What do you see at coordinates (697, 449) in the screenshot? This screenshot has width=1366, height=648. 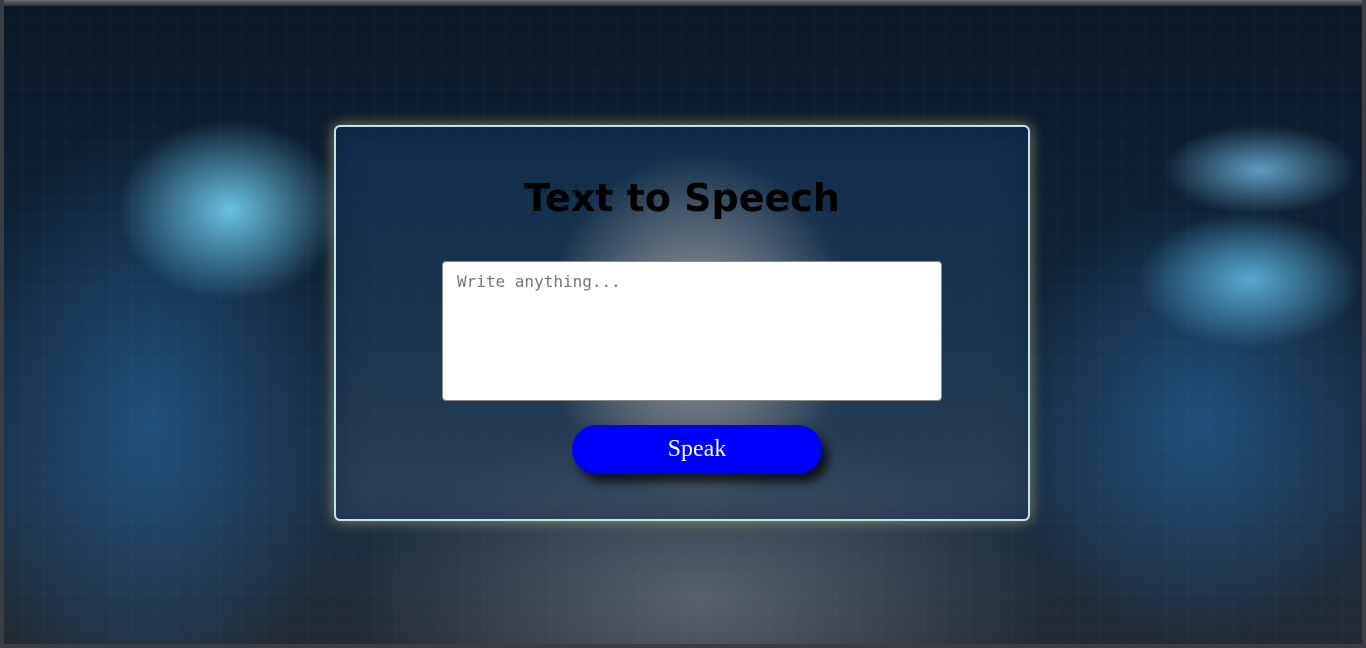 I see `speak-button: Speak` at bounding box center [697, 449].